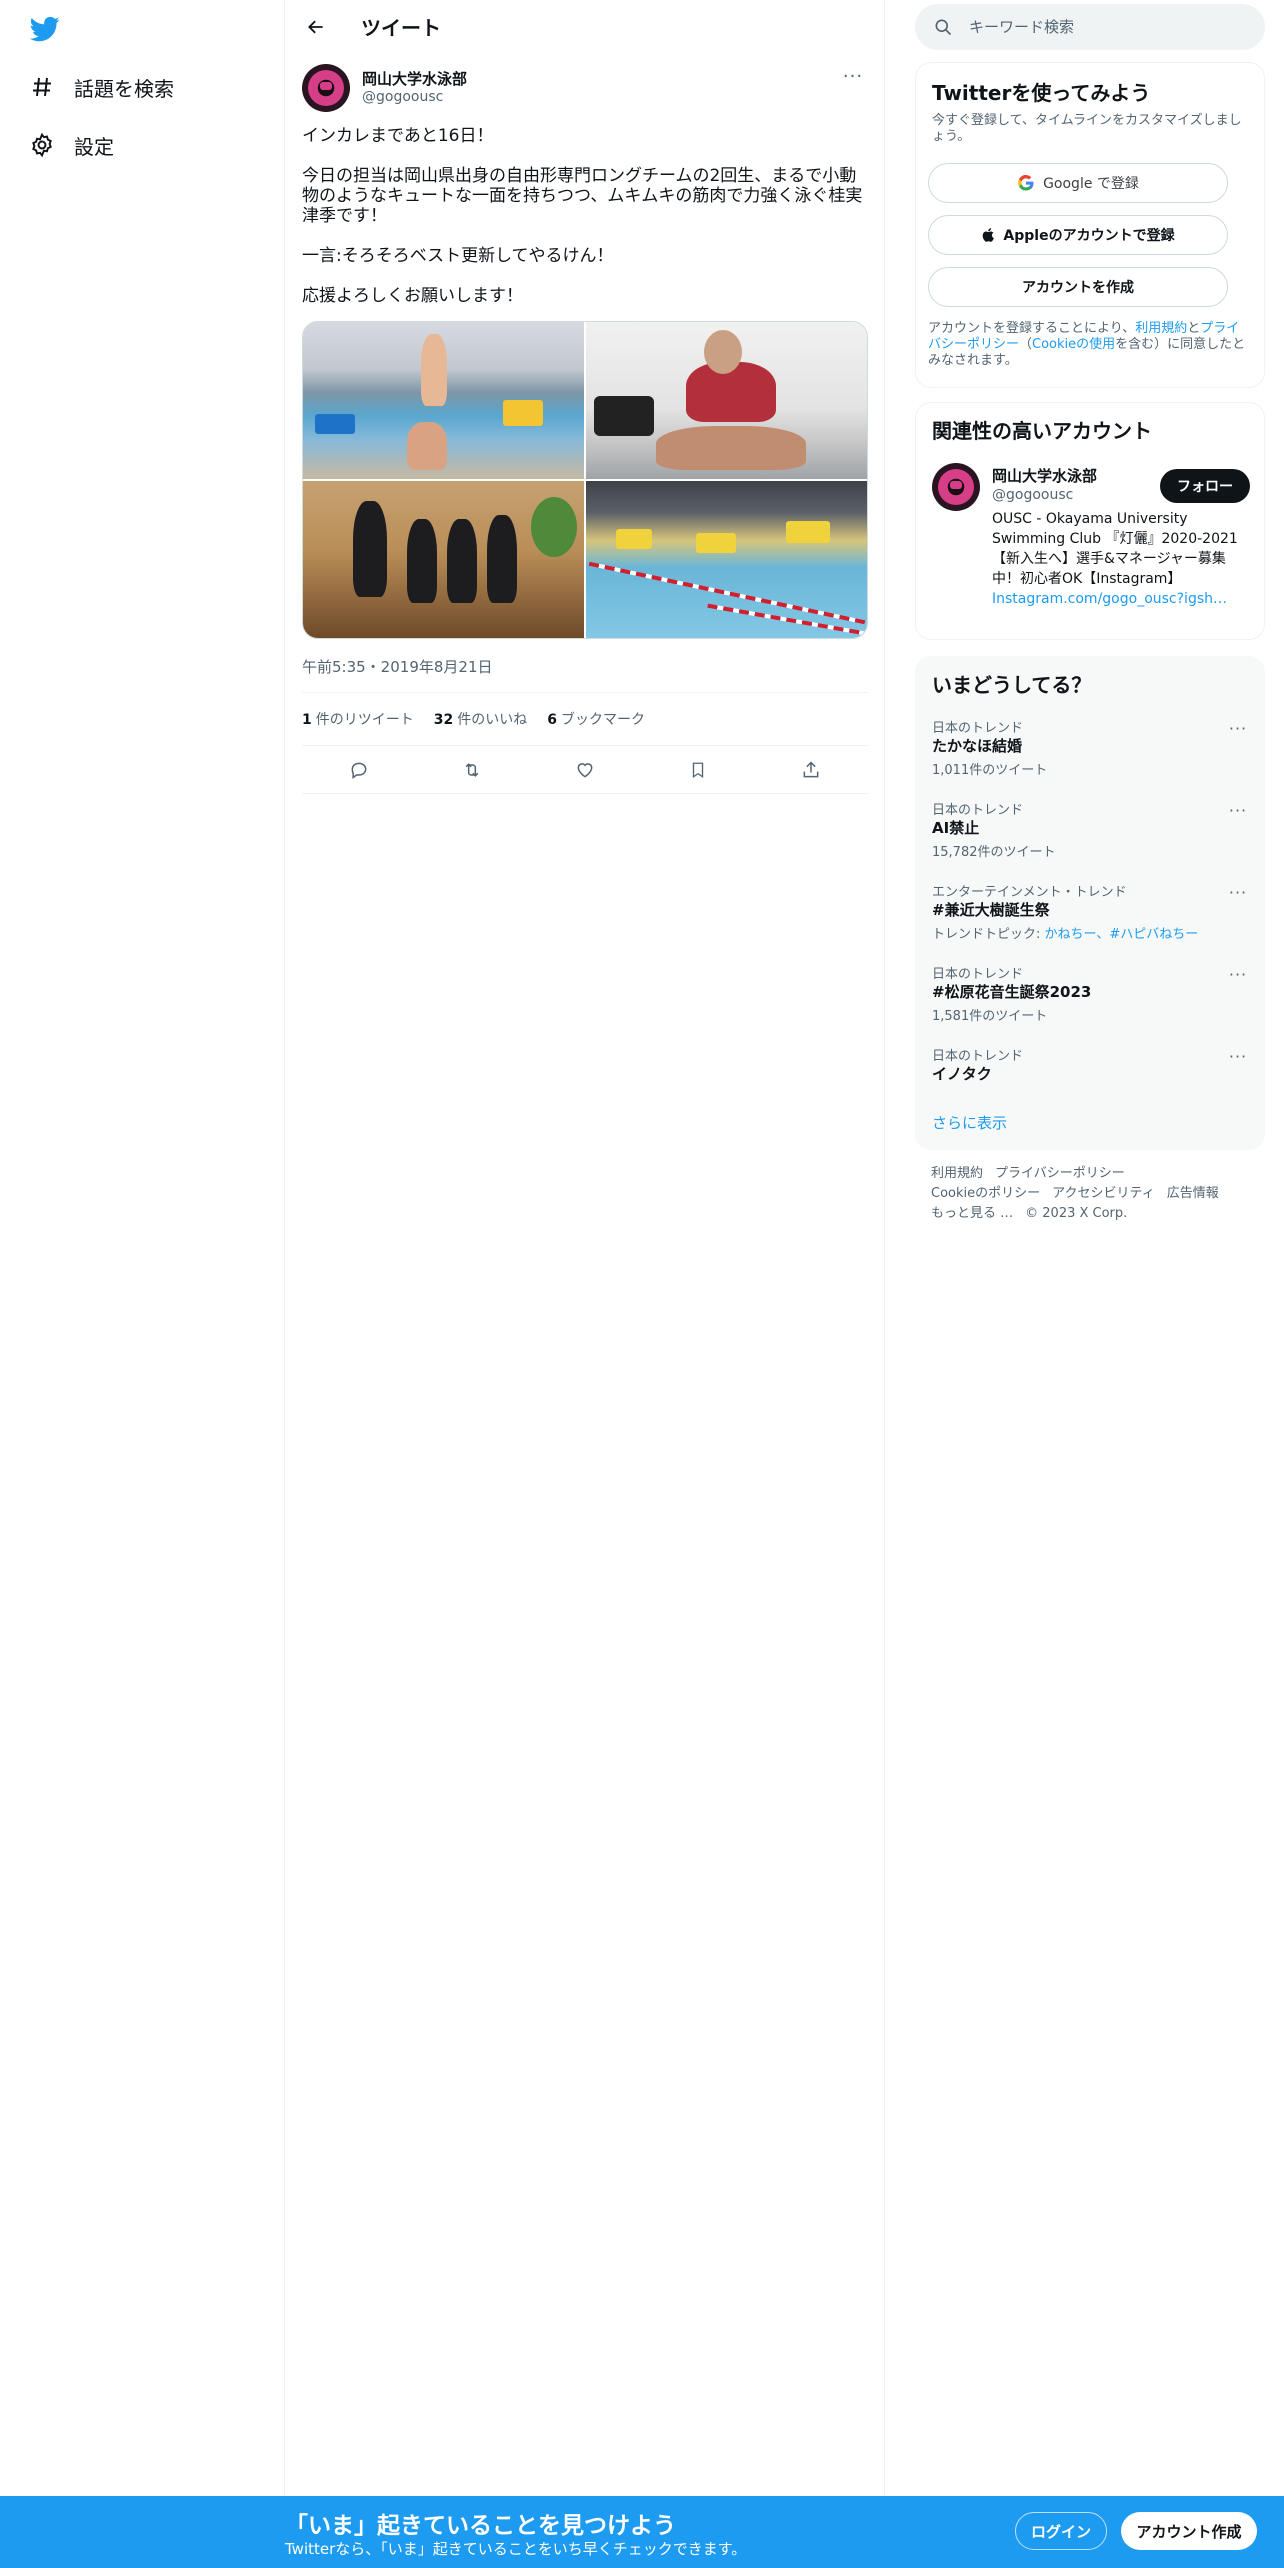 The height and width of the screenshot is (2568, 1284). I want to click on trend-topic-links: かねちー、#ハピバねちー, so click(1122, 934).